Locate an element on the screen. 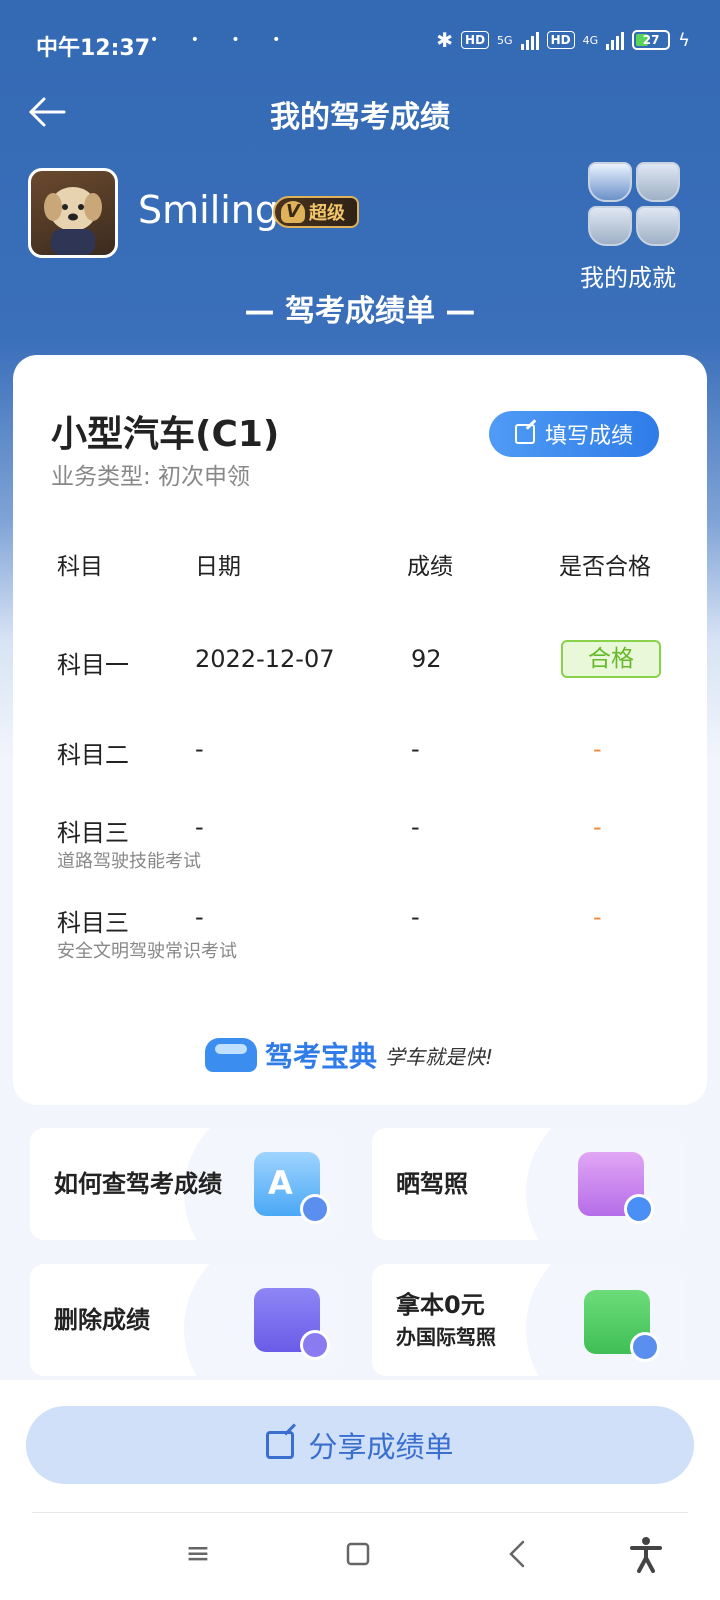  brand-logo: 驾考宝典 学车就是快! is located at coordinates (349, 1055).